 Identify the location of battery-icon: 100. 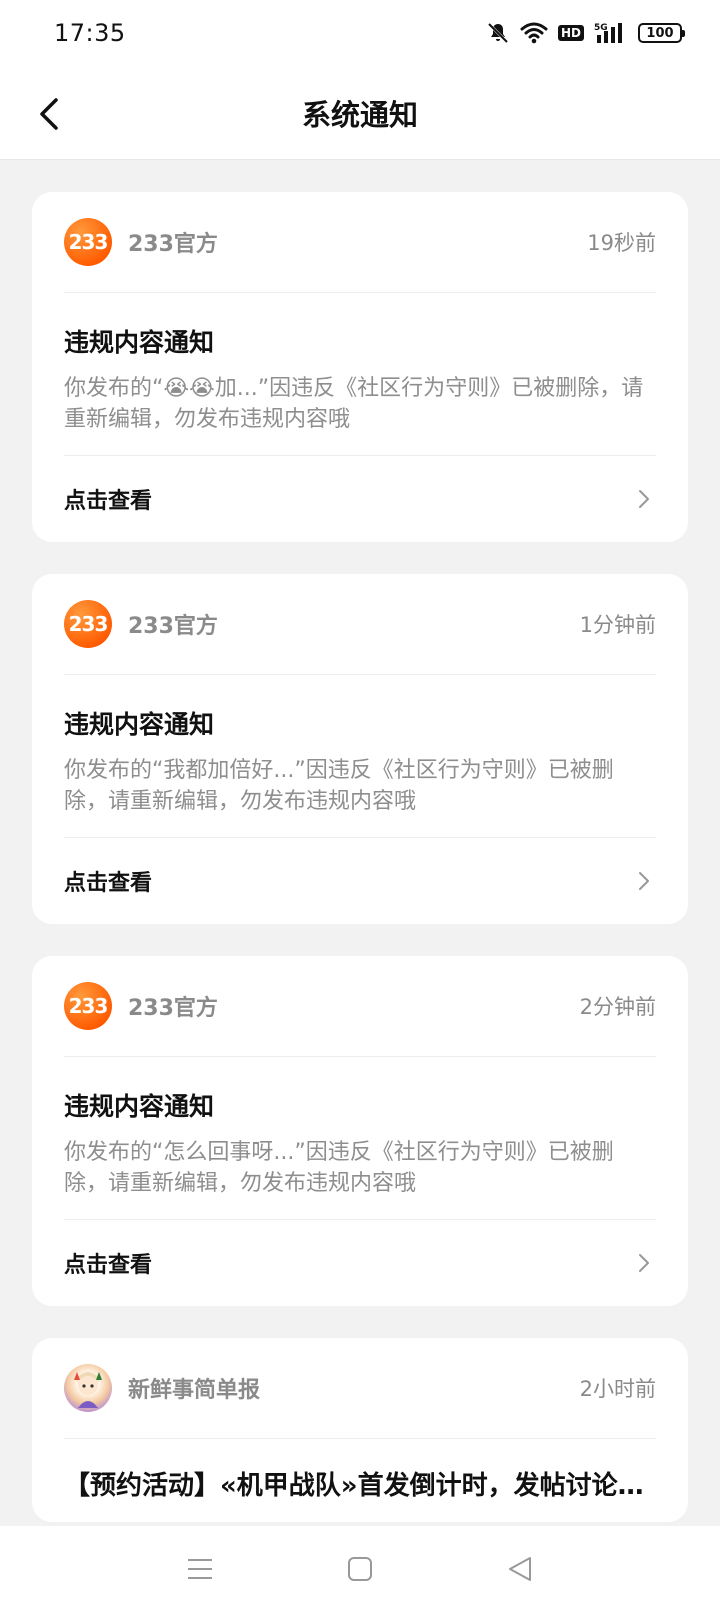
(661, 33).